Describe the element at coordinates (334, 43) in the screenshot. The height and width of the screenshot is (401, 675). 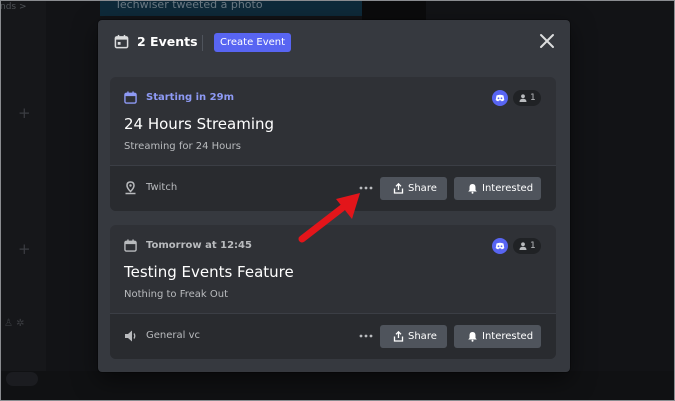
I see `modal-header: 2 Events Create Event` at that location.